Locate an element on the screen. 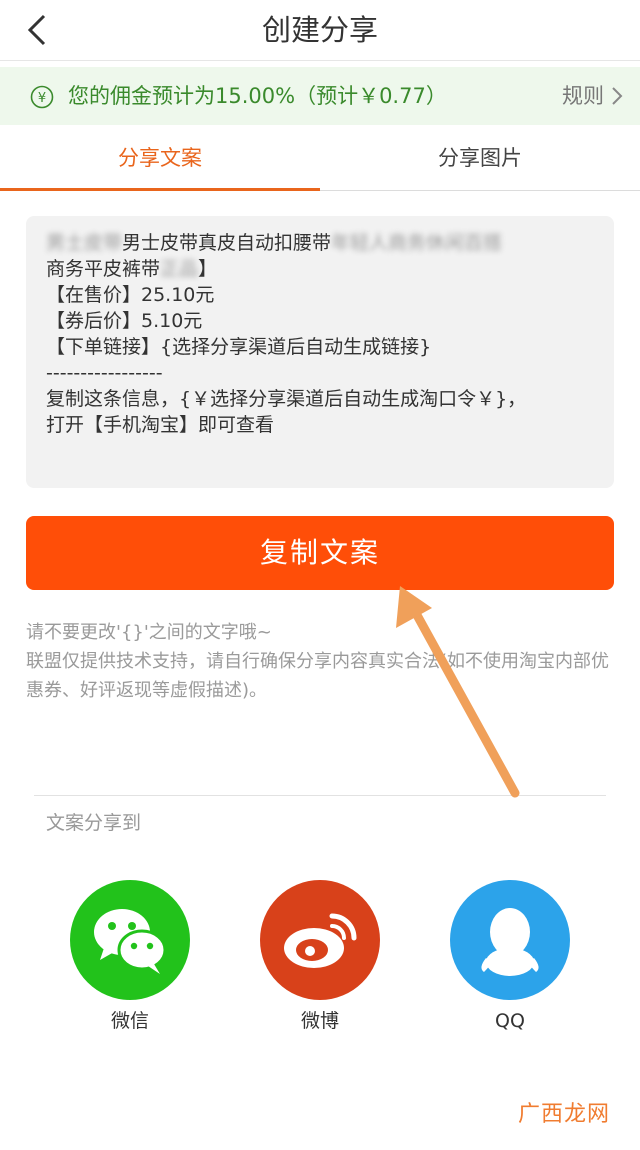  note-line-1: 请不要更改'{}'之间的文字哦~ is located at coordinates (149, 632).